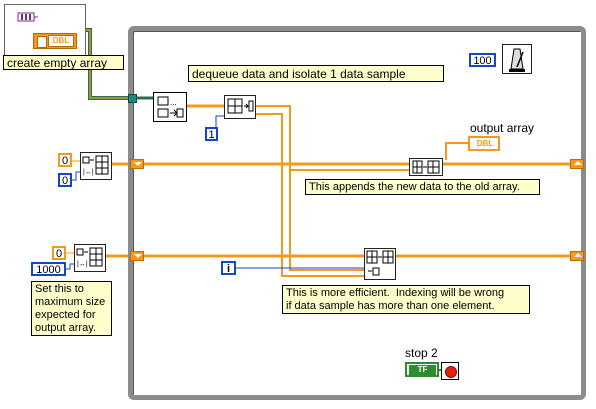  What do you see at coordinates (450, 371) in the screenshot?
I see `stop-button-icon` at bounding box center [450, 371].